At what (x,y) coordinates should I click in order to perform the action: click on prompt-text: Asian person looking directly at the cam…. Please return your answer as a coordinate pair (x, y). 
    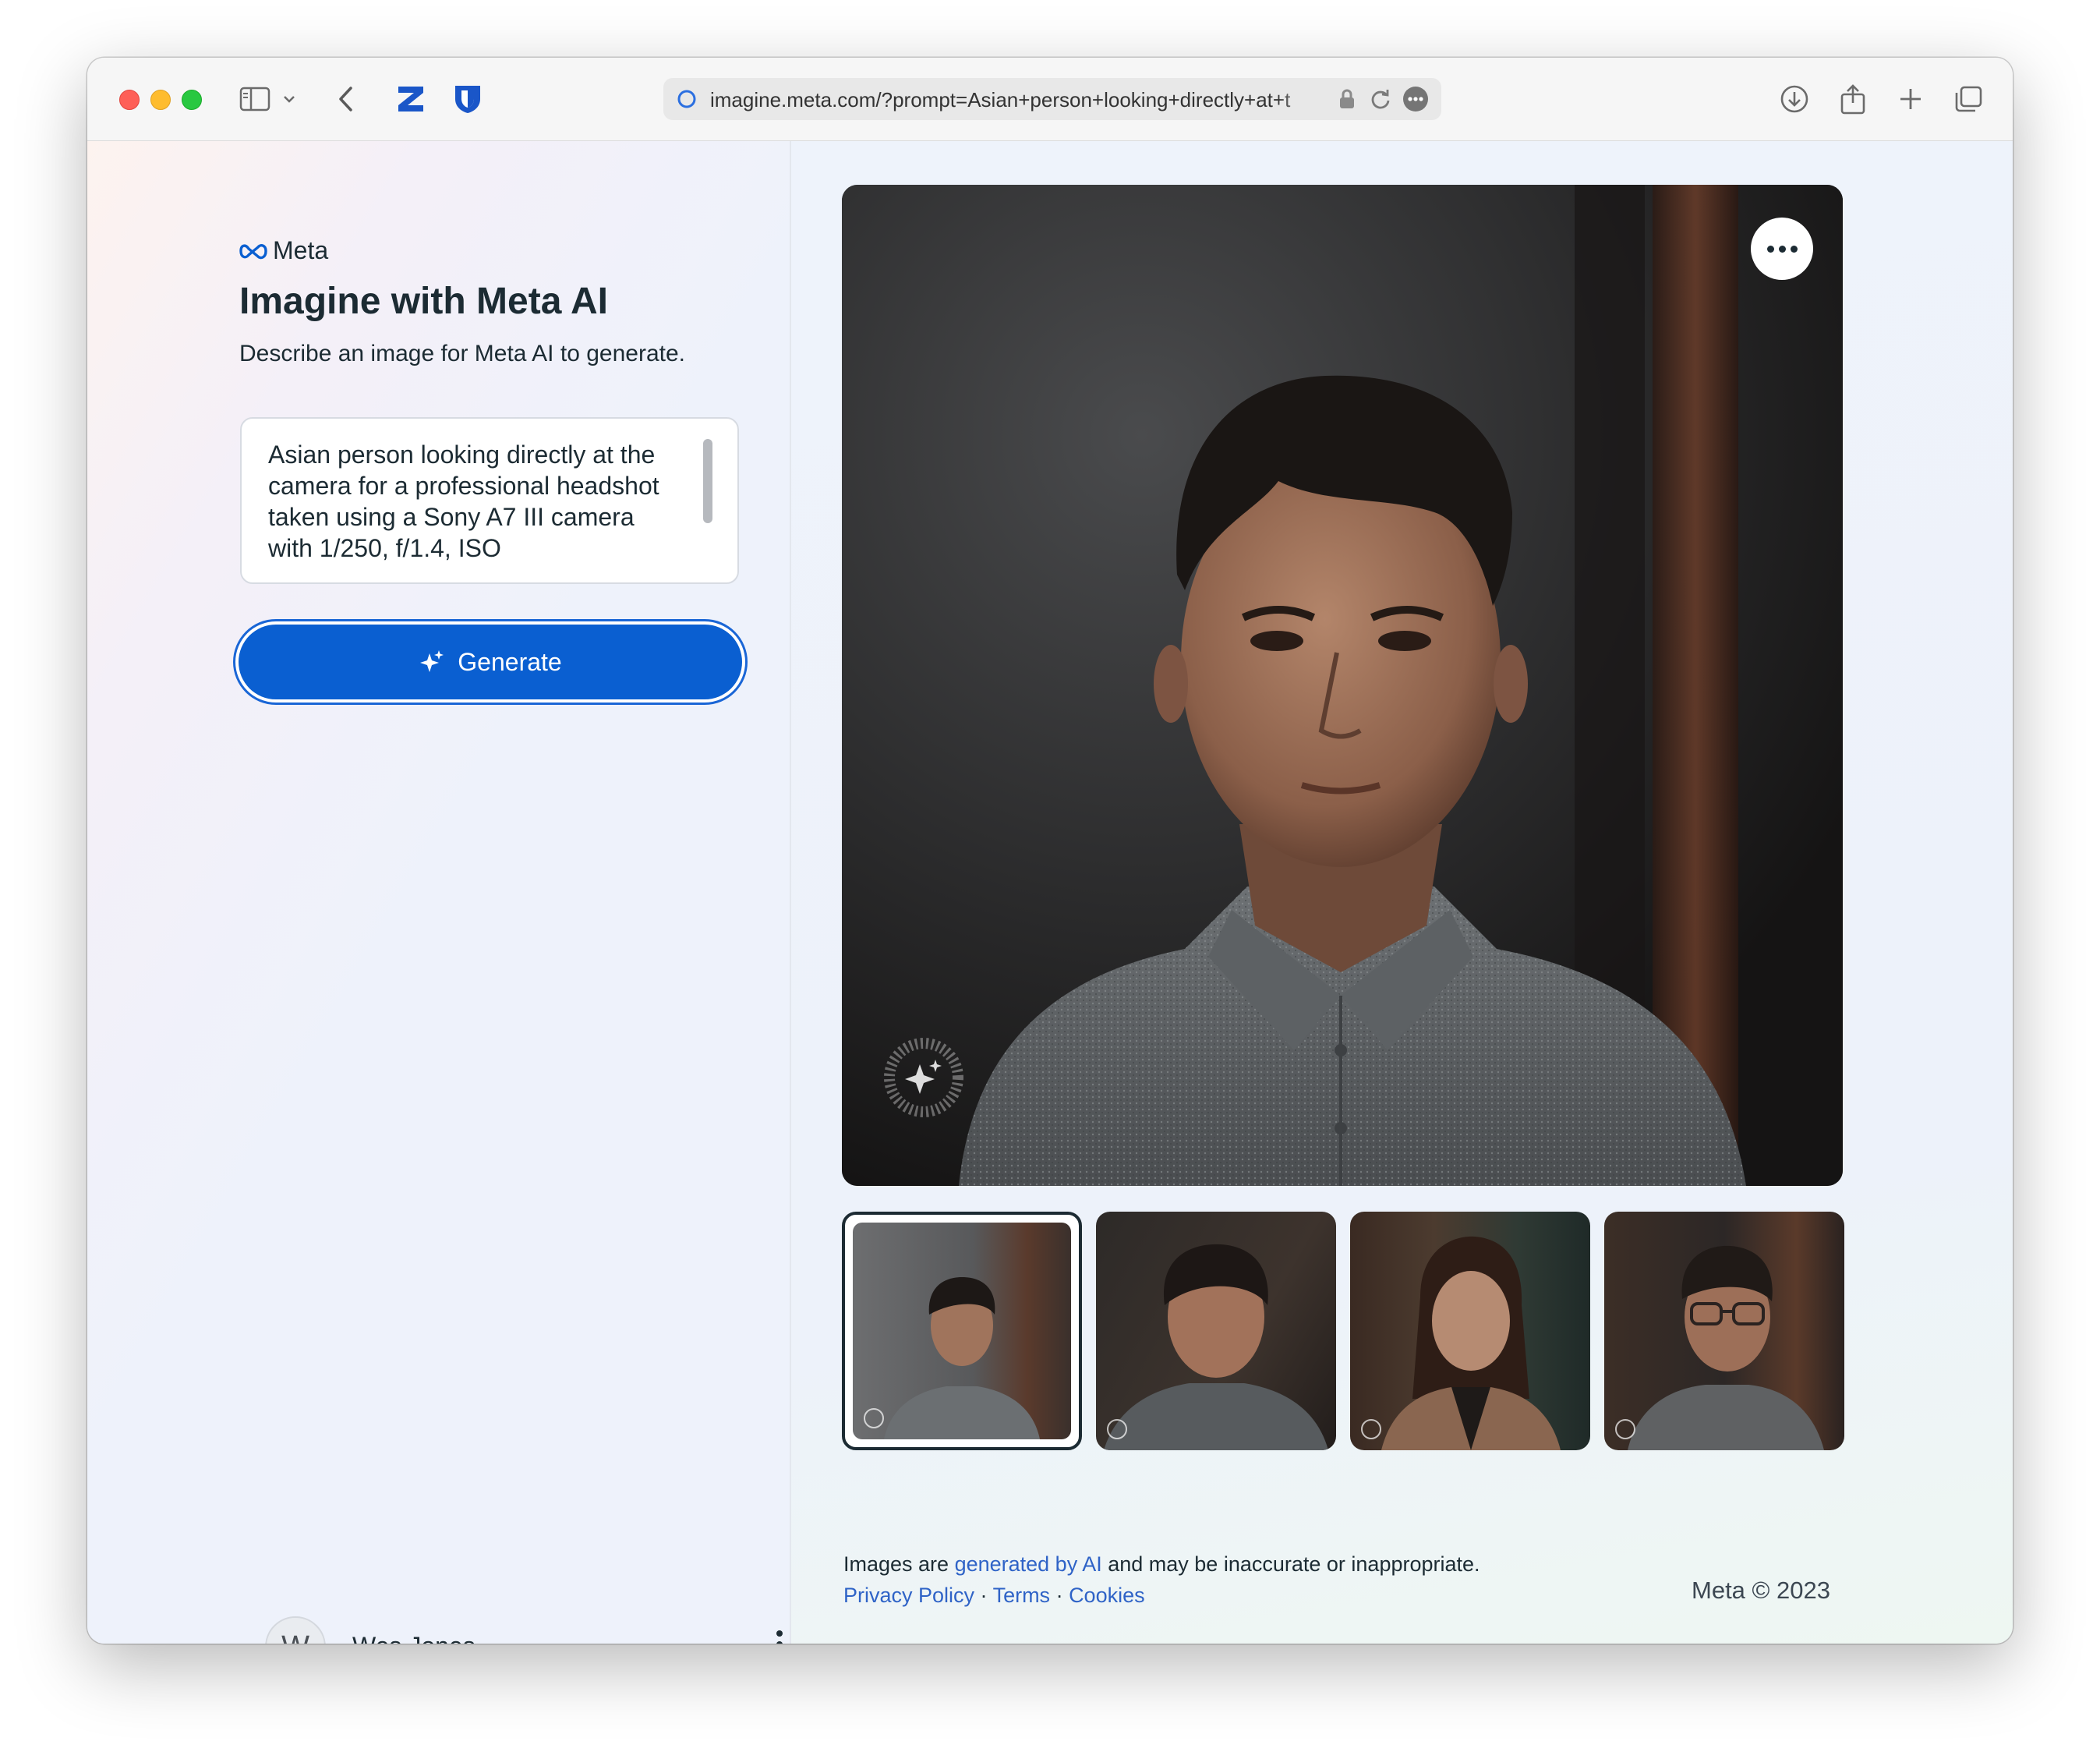
    Looking at the image, I should click on (471, 503).